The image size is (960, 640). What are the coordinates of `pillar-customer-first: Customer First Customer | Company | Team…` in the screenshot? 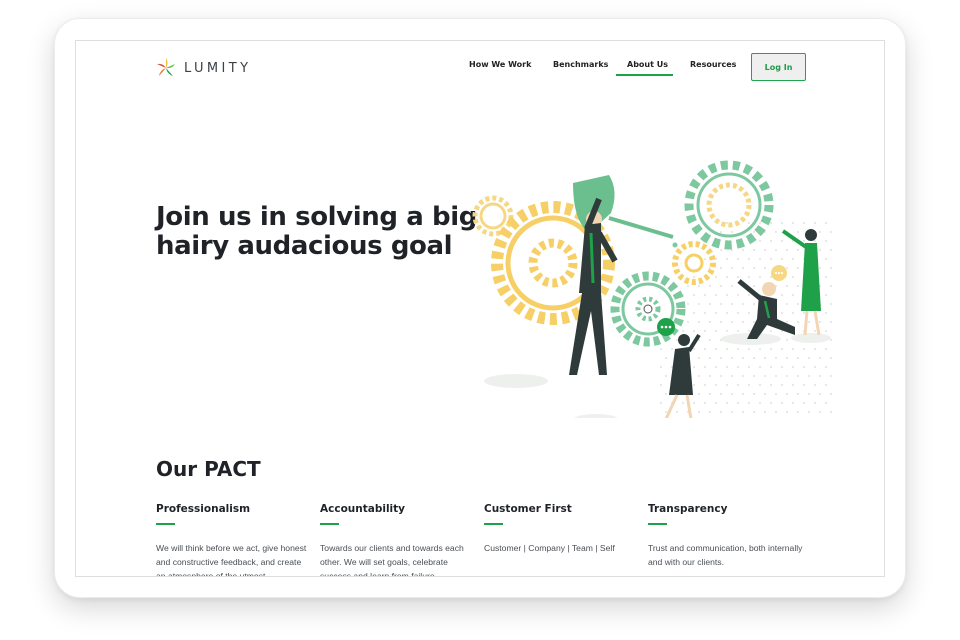 It's located at (561, 529).